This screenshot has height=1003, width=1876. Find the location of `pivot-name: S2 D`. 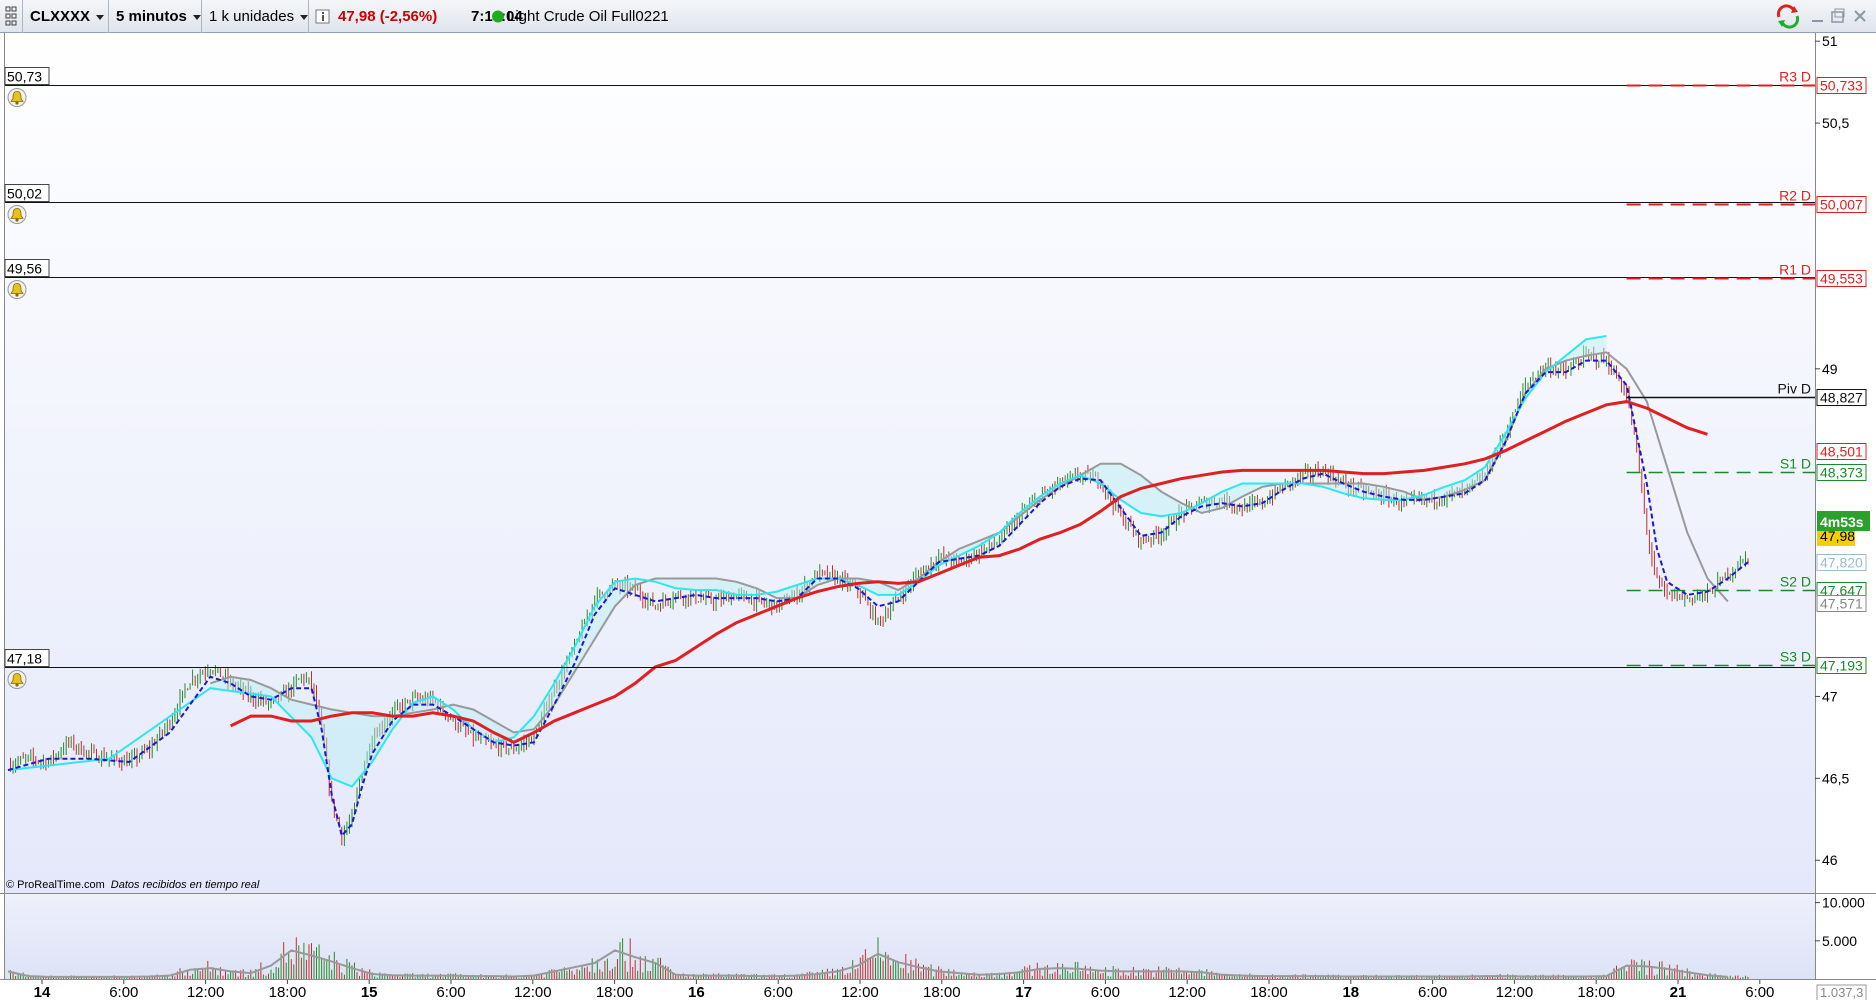

pivot-name: S2 D is located at coordinates (1795, 582).